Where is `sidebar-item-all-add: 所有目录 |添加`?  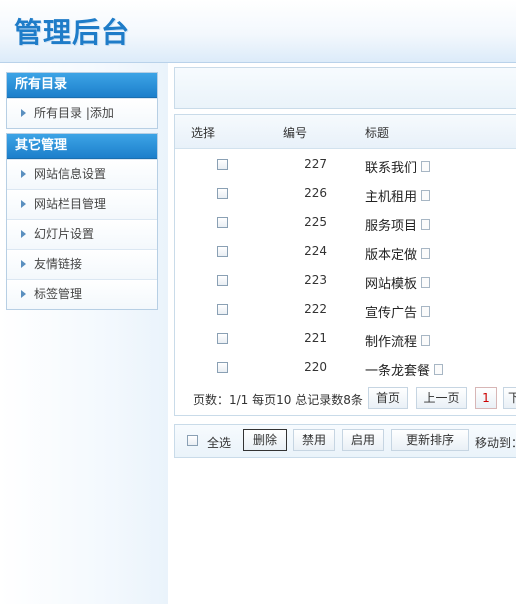 sidebar-item-all-add: 所有目录 |添加 is located at coordinates (82, 113).